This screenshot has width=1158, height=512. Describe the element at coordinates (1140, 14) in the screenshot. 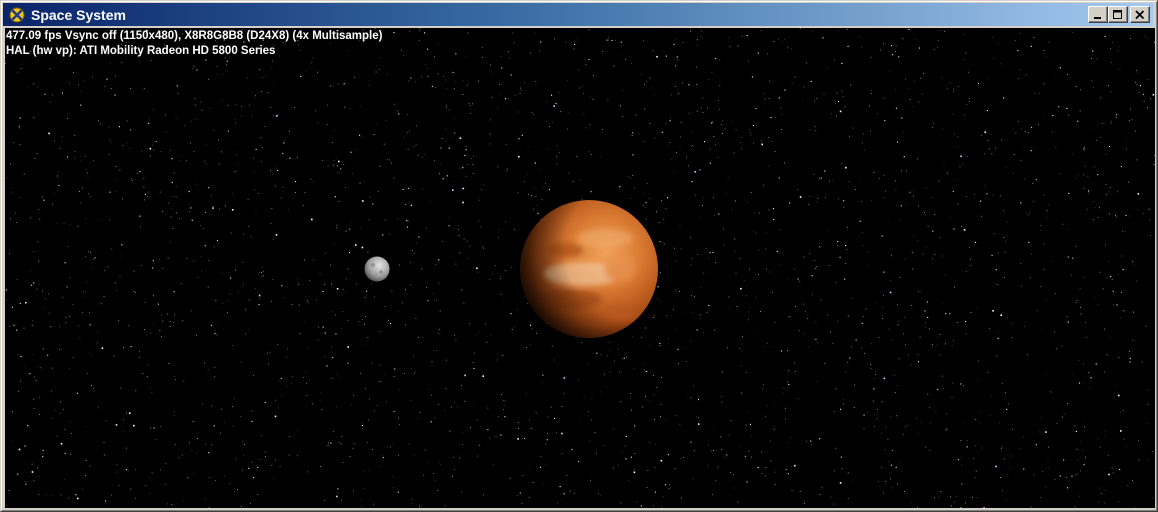

I see `close-button` at that location.